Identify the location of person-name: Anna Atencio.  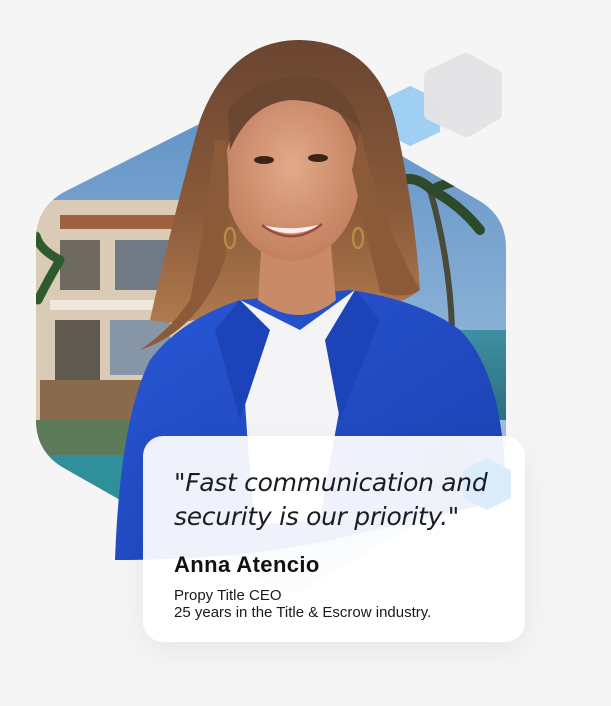
(247, 564).